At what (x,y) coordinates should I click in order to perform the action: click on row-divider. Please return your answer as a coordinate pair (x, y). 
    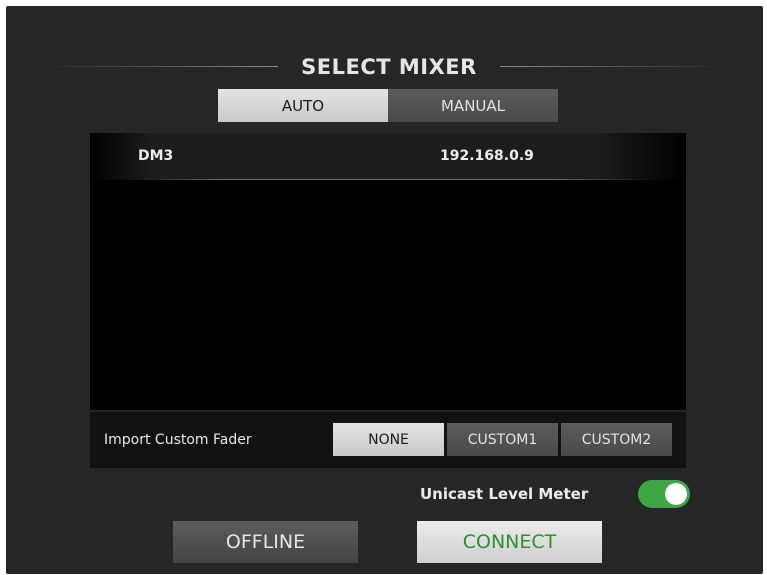
    Looking at the image, I should click on (388, 179).